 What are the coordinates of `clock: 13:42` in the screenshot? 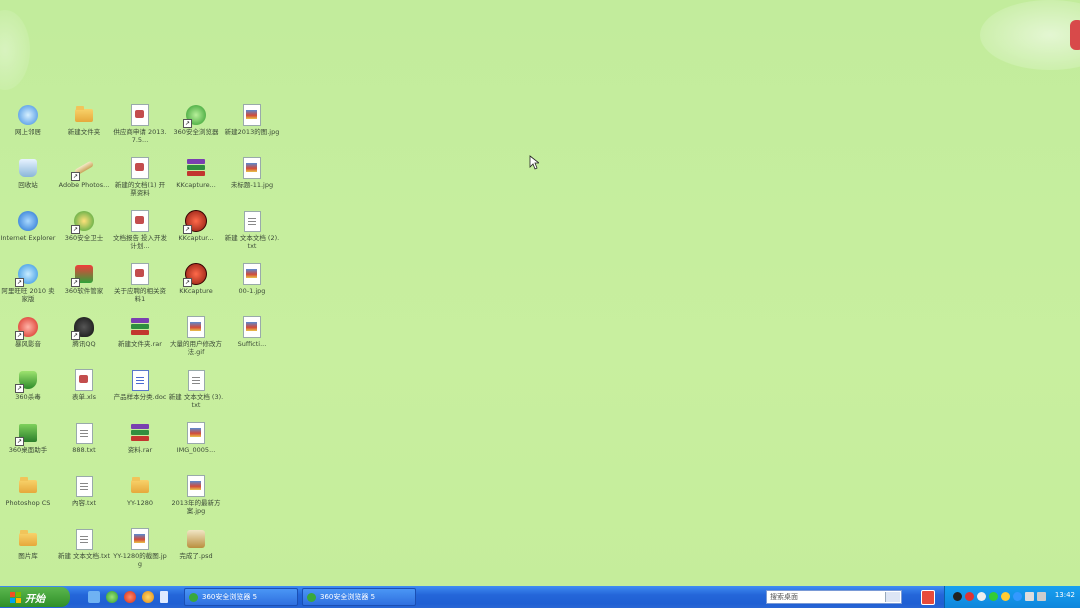 It's located at (1065, 595).